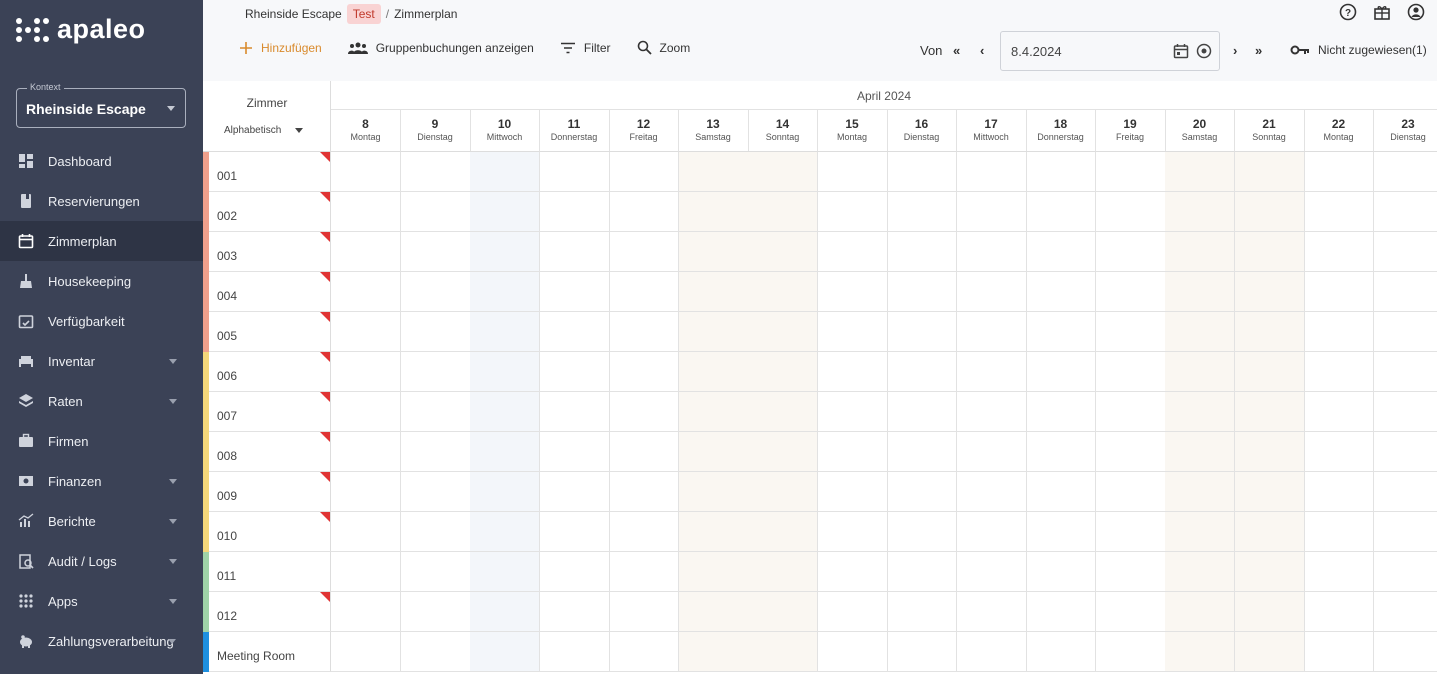 Image resolution: width=1437 pixels, height=674 pixels. I want to click on sidebar-item-finanzen: Finanzen, so click(101, 481).